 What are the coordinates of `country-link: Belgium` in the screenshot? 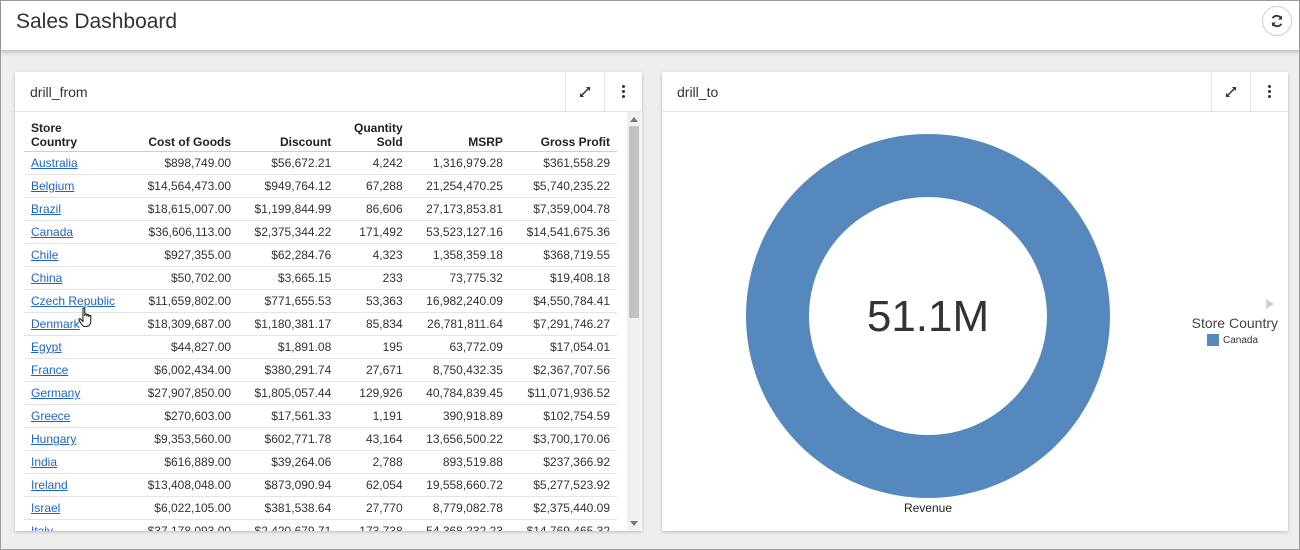 It's located at (52, 186).